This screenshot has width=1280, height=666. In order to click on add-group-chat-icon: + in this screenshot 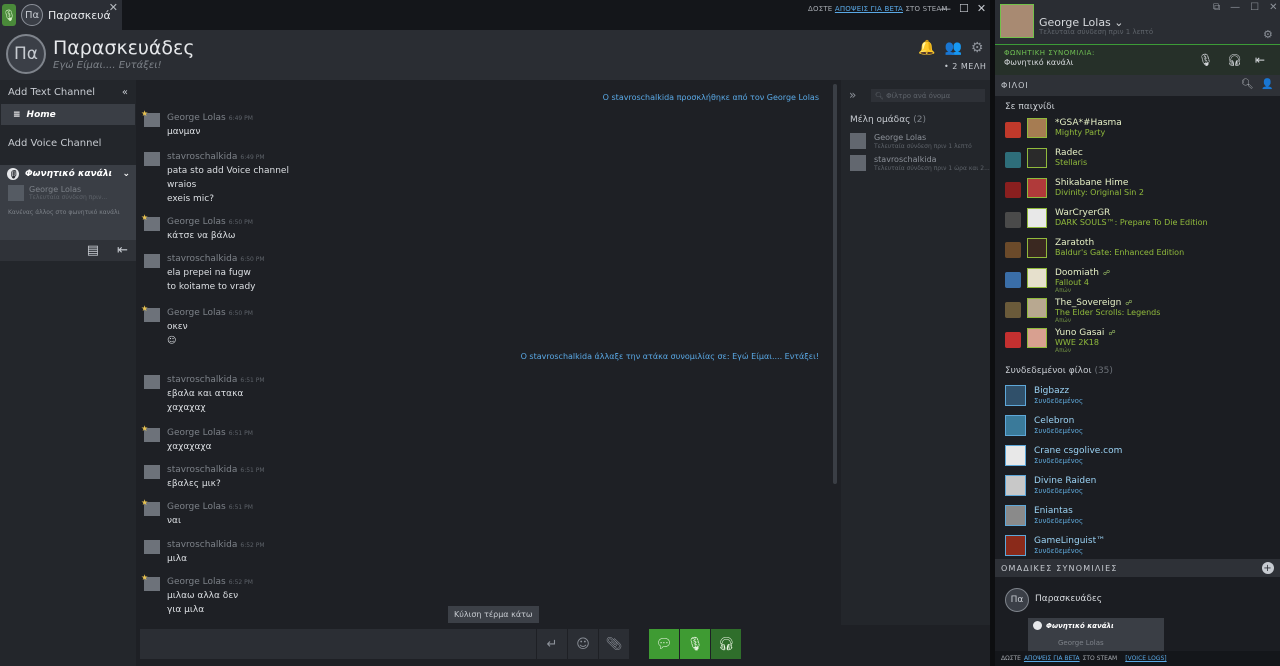, I will do `click(1268, 568)`.